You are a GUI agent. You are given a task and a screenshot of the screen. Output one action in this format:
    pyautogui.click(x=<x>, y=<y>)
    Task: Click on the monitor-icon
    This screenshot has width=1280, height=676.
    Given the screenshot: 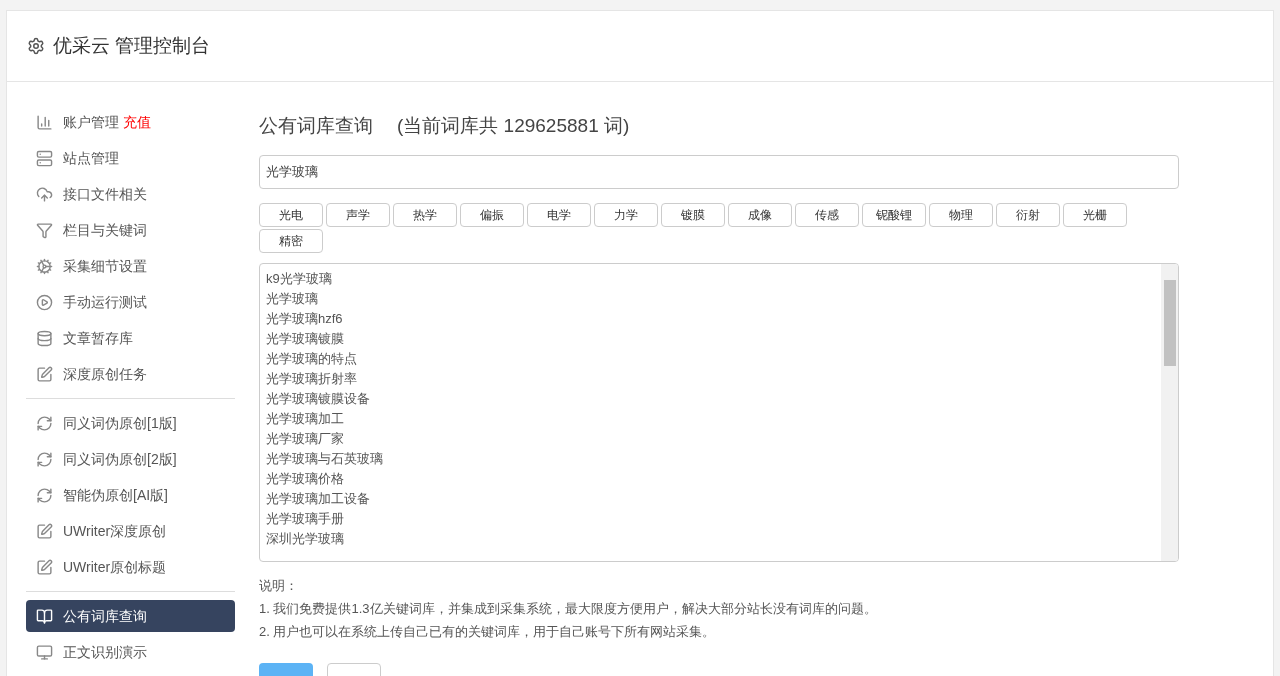 What is the action you would take?
    pyautogui.click(x=44, y=652)
    